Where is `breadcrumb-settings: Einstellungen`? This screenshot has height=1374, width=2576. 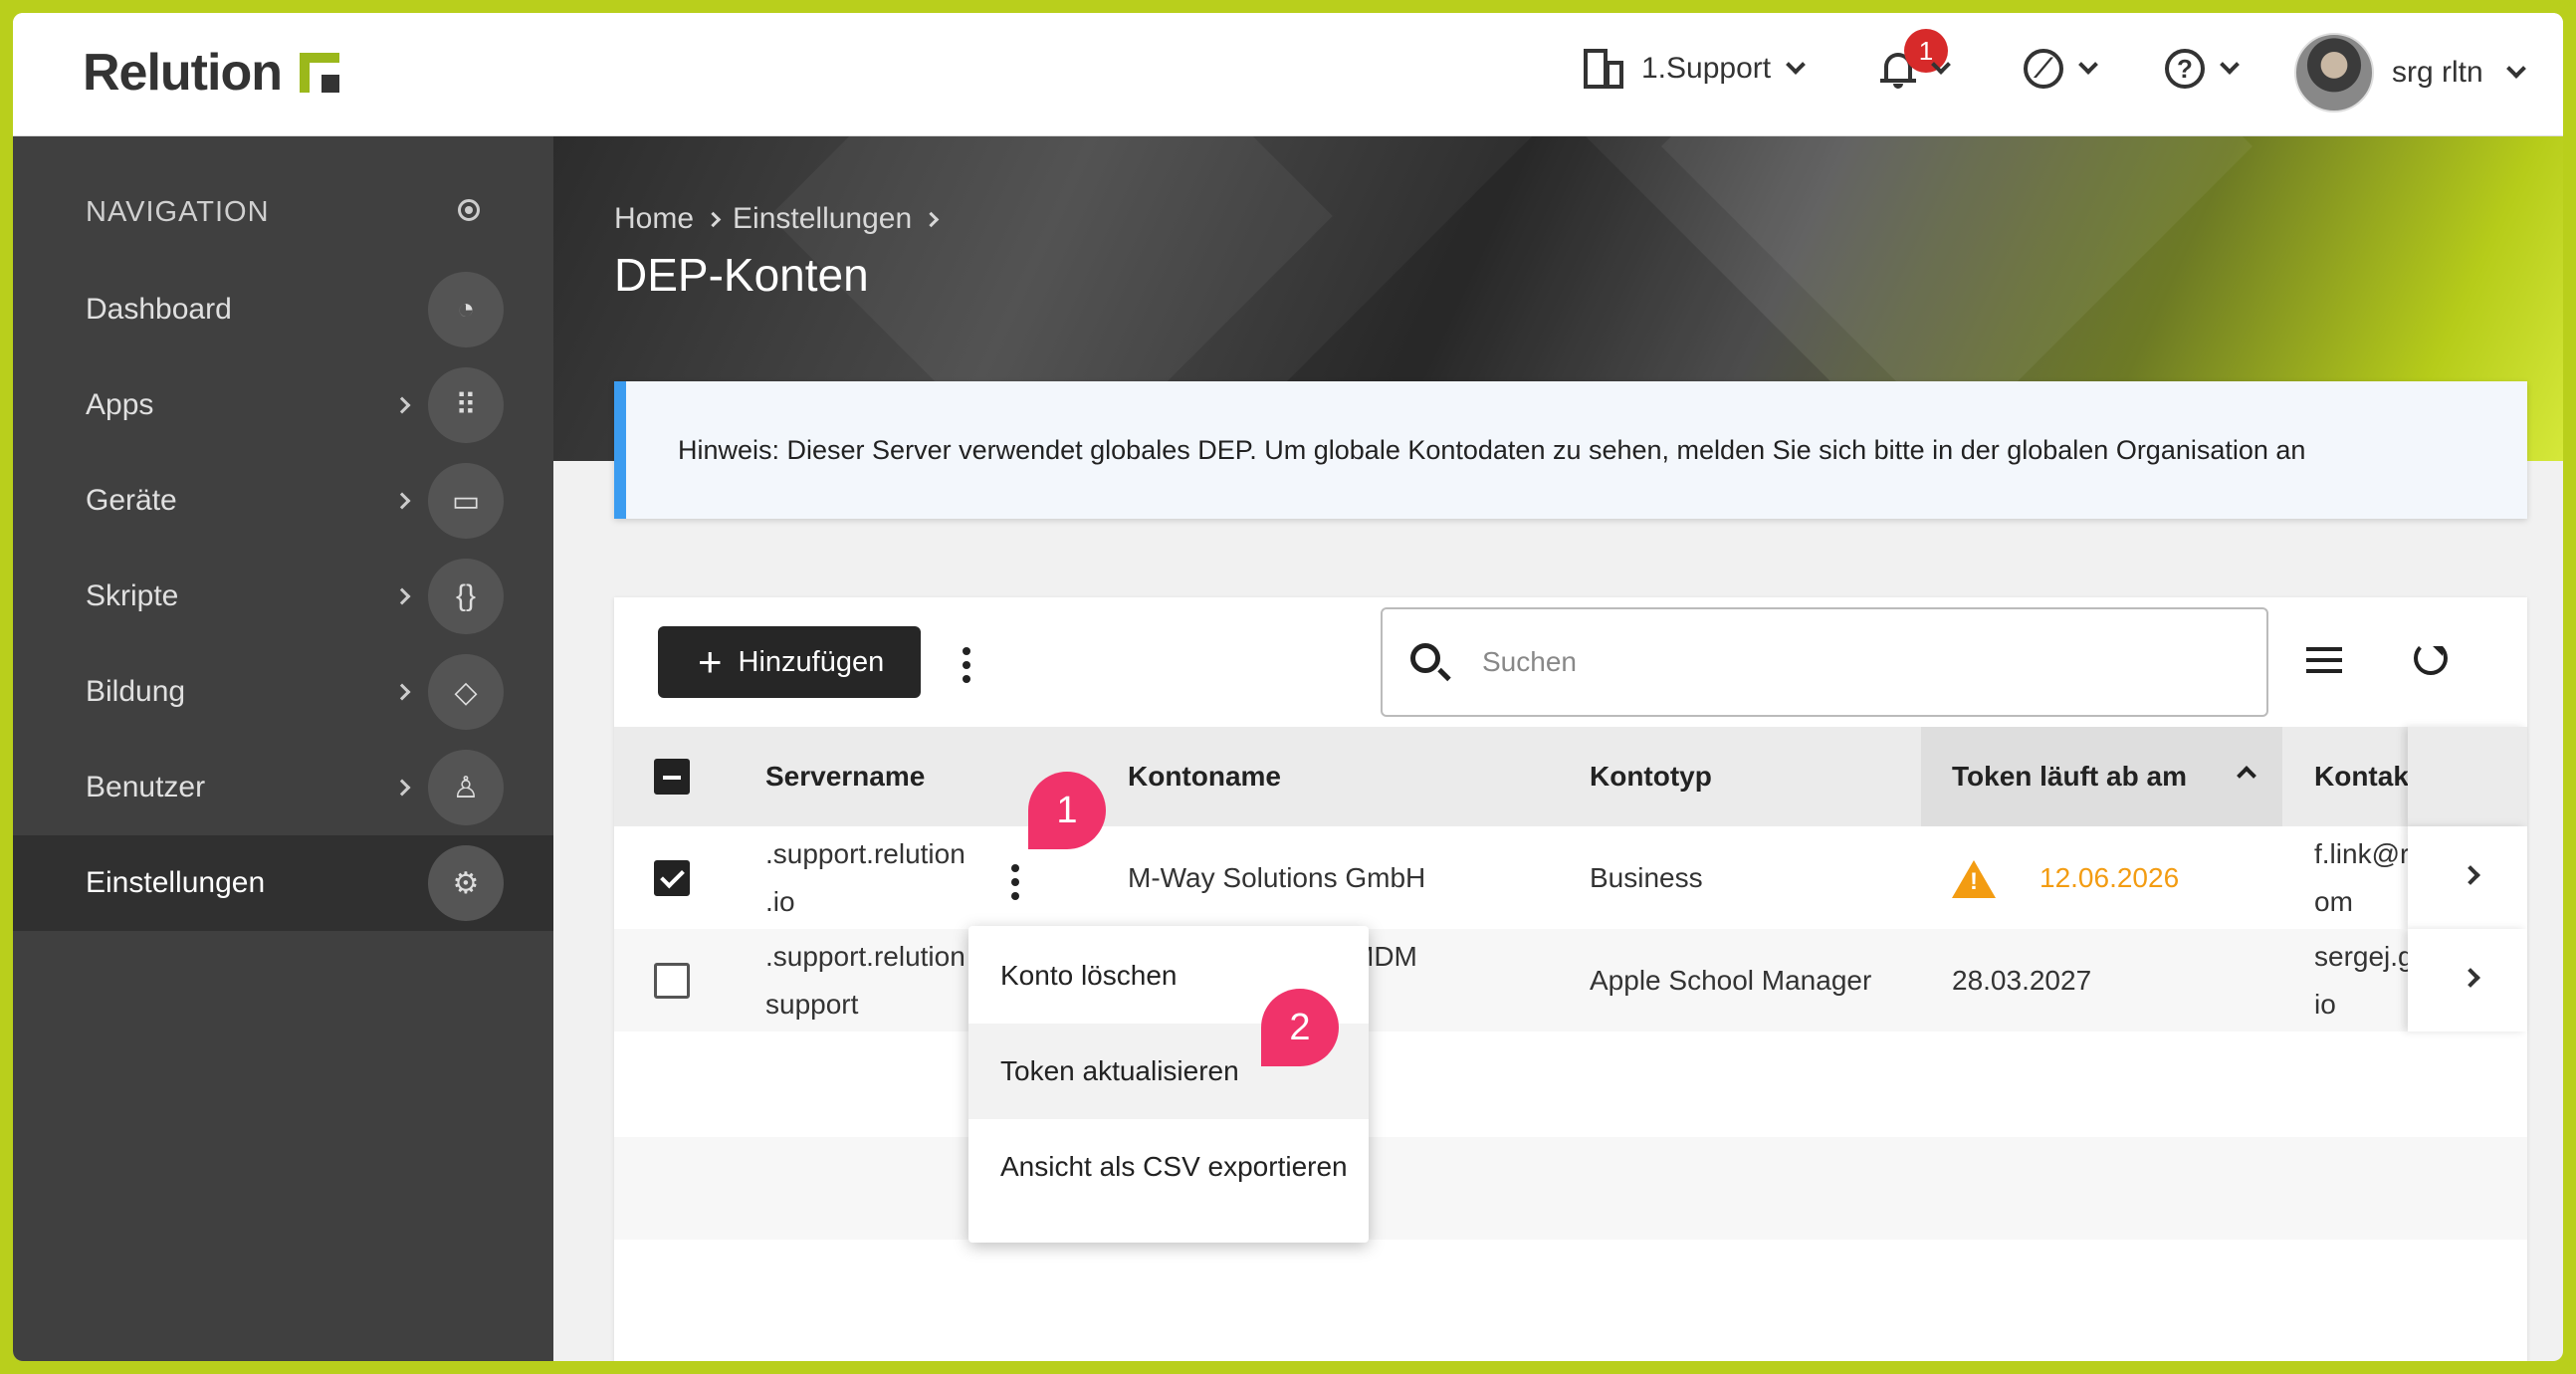
breadcrumb-settings: Einstellungen is located at coordinates (822, 219).